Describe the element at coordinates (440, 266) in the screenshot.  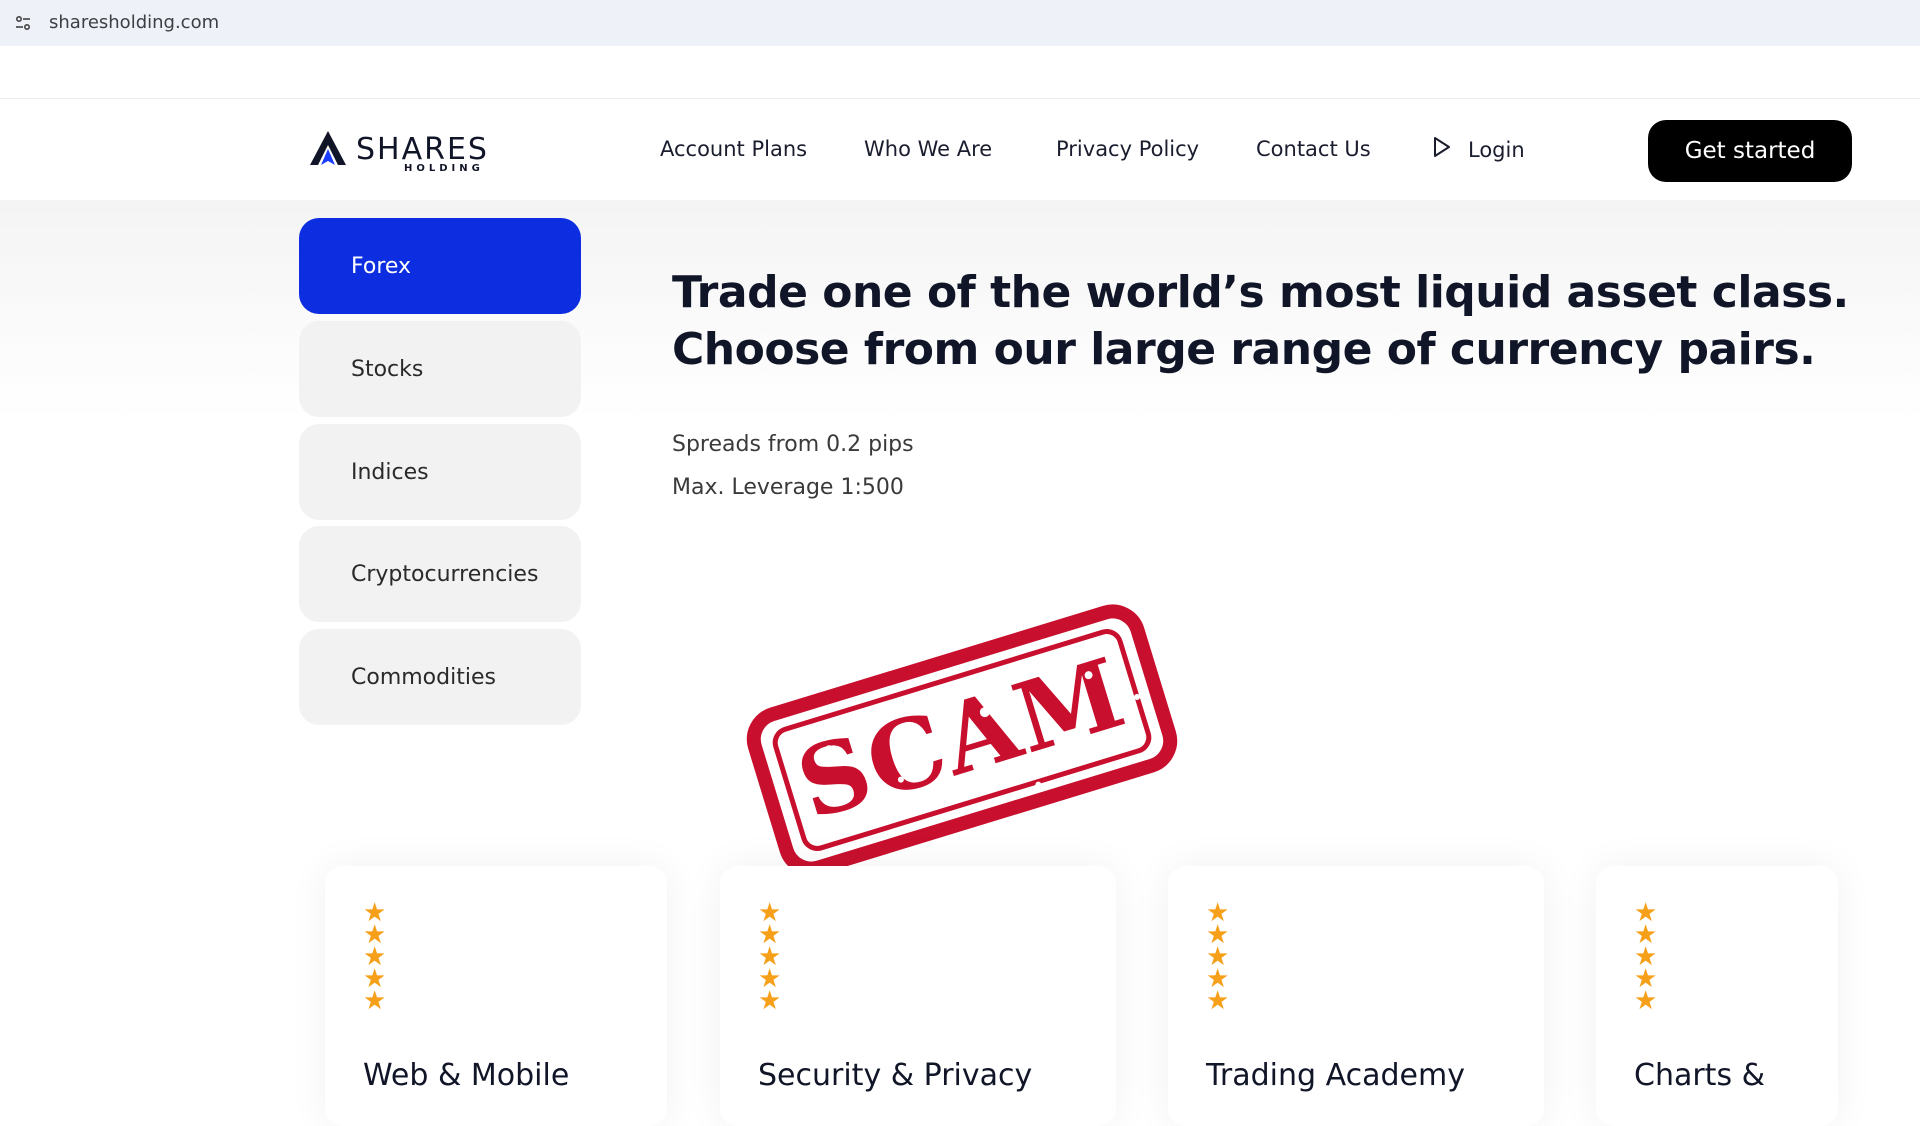
I see `category-forex: Forex` at that location.